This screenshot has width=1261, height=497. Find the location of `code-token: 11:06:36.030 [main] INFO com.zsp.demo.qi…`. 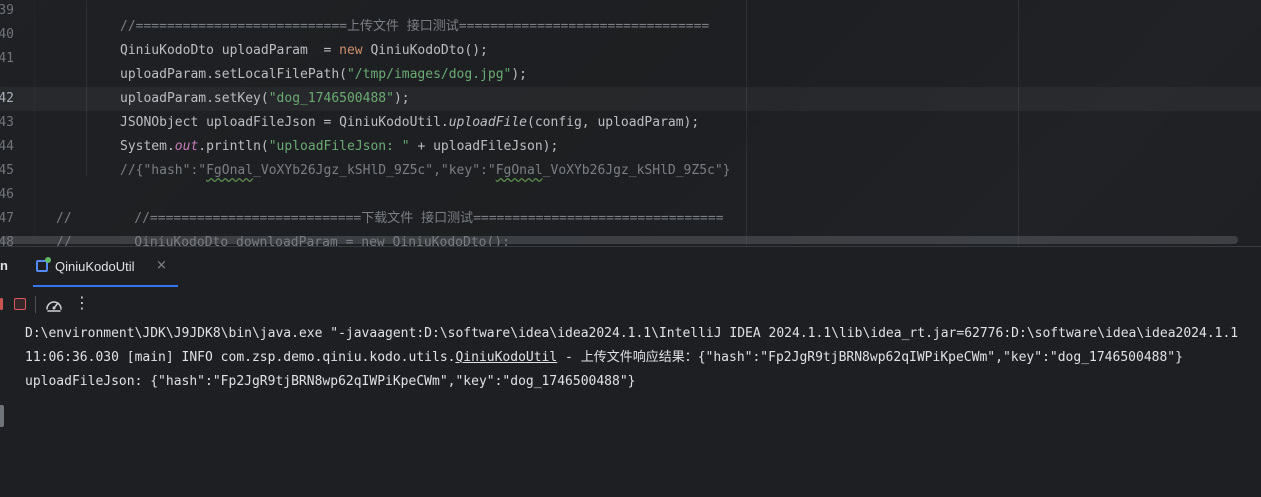

code-token: 11:06:36.030 [main] INFO com.zsp.demo.qi… is located at coordinates (240, 357).